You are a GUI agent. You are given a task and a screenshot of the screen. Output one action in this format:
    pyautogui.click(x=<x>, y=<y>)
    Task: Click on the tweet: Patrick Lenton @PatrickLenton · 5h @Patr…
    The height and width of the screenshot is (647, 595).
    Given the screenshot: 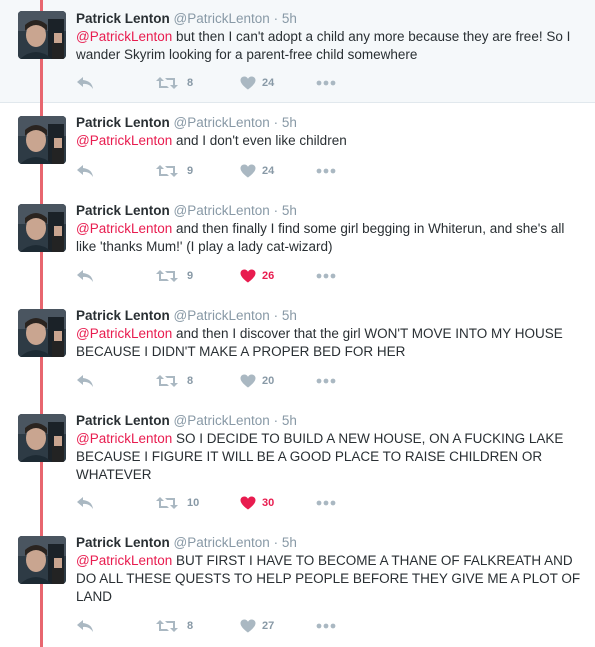 What is the action you would take?
    pyautogui.click(x=297, y=148)
    